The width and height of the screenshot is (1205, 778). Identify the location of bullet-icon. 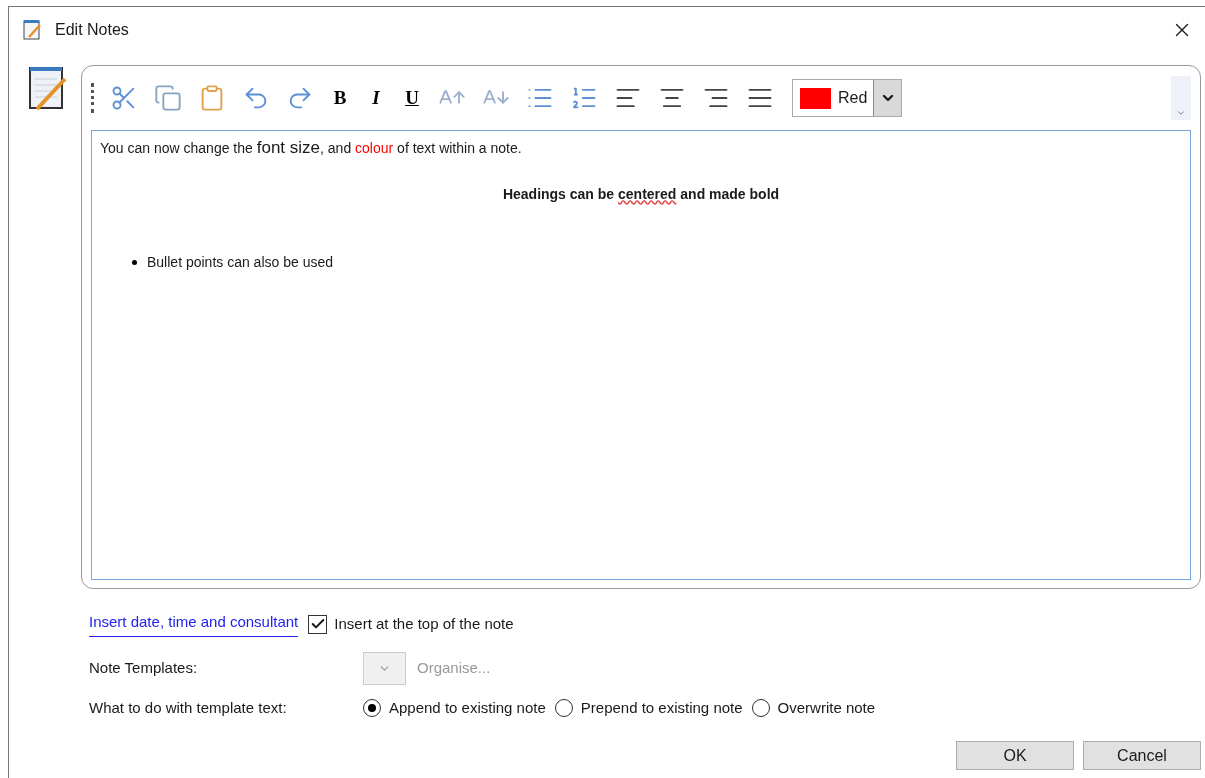
(134, 262).